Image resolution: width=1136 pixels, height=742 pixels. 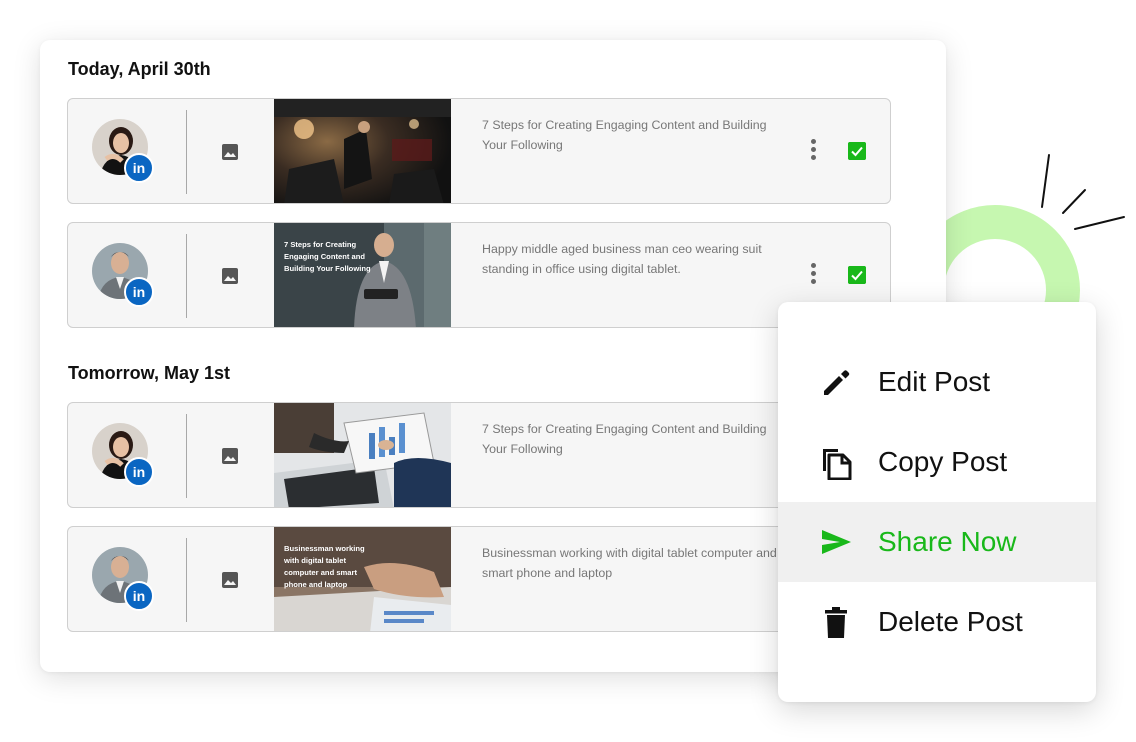 What do you see at coordinates (1083, 192) in the screenshot?
I see `decorative-sparks` at bounding box center [1083, 192].